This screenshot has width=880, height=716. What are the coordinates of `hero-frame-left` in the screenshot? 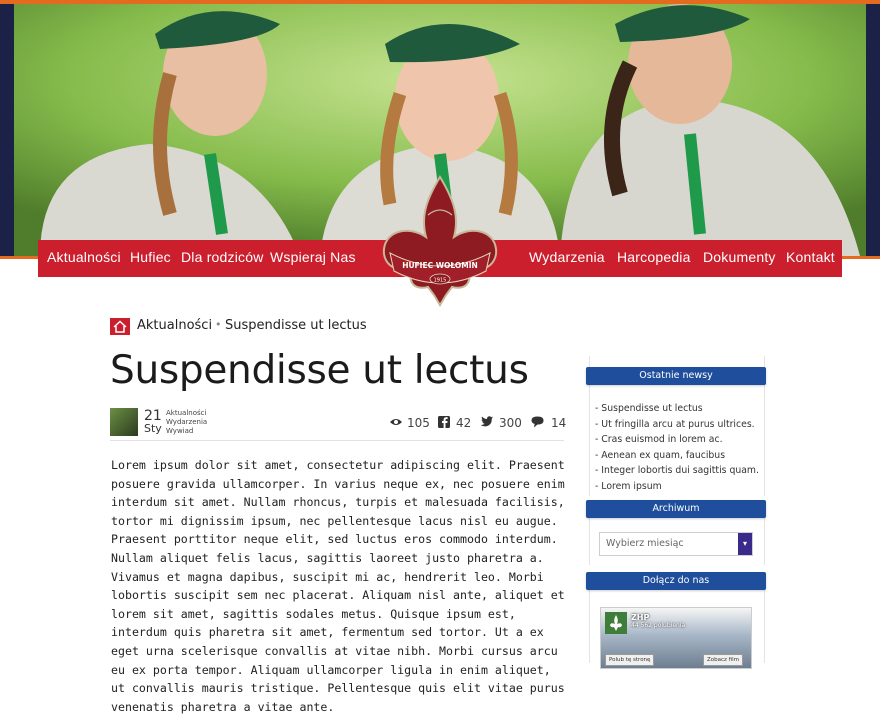 It's located at (7, 130).